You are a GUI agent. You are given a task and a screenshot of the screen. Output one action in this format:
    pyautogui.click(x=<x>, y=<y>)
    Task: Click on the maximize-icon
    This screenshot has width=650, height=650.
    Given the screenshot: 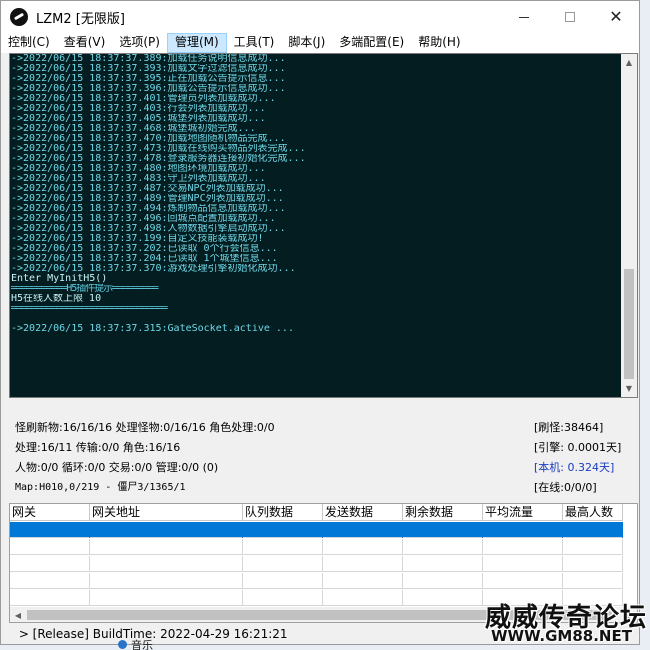 What is the action you would take?
    pyautogui.click(x=570, y=17)
    